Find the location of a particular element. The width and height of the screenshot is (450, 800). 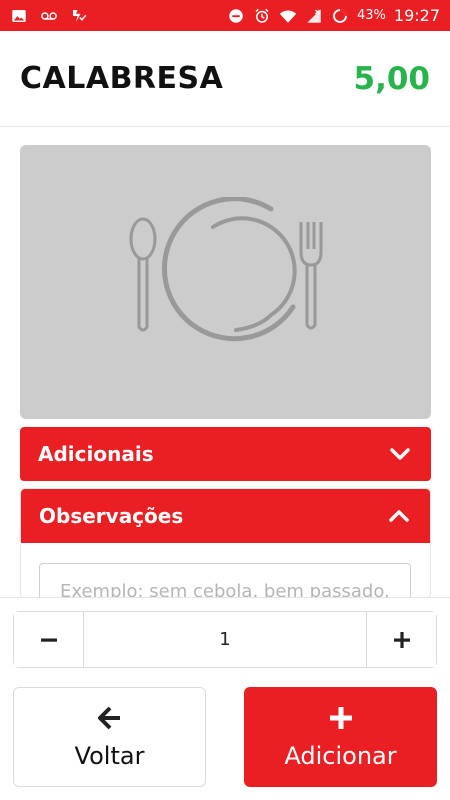

section-observacoes: Observações is located at coordinates (225, 543).